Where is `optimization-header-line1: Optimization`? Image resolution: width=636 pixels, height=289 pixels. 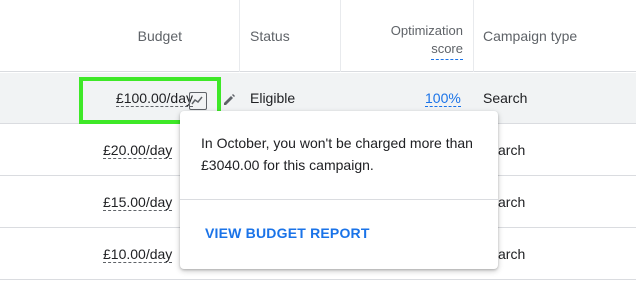
optimization-header-line1: Optimization is located at coordinates (426, 30).